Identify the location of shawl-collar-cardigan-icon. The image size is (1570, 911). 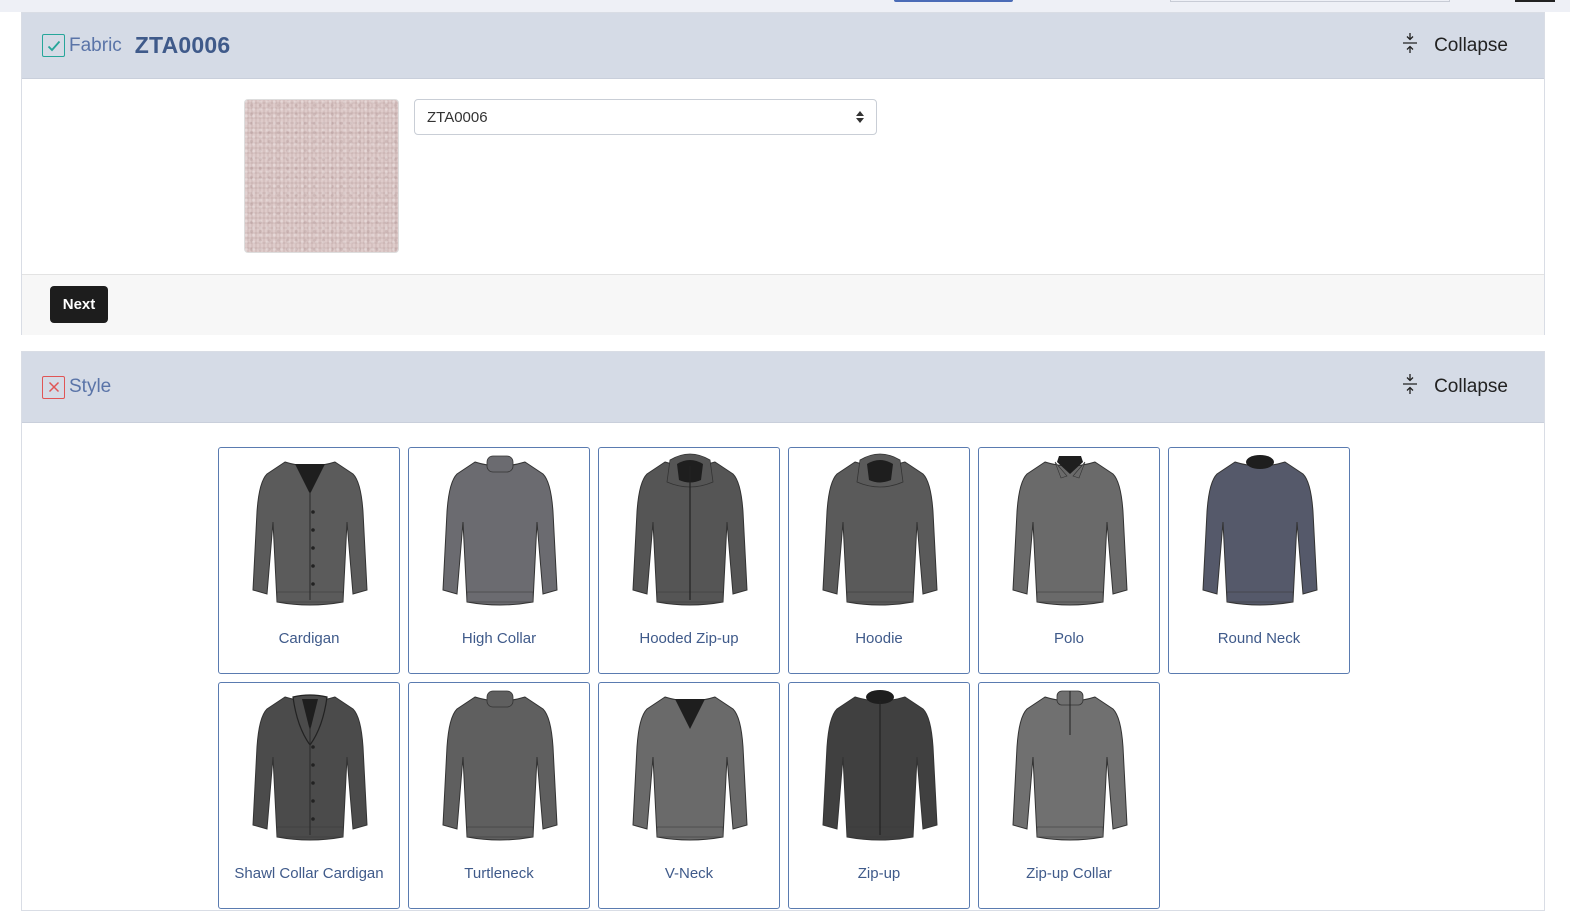
(310, 767).